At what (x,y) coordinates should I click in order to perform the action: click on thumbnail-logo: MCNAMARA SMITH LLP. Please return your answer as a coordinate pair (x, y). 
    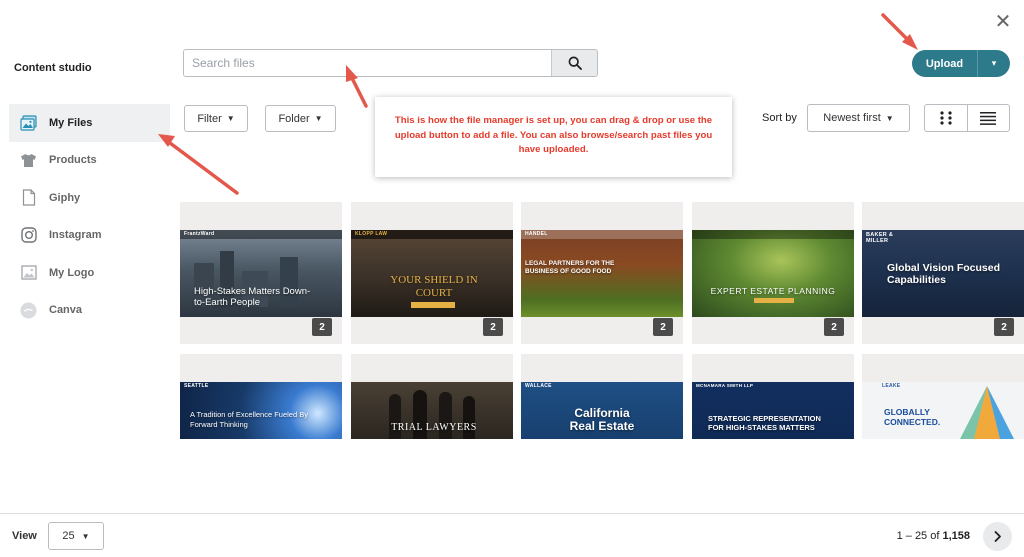
    Looking at the image, I should click on (725, 385).